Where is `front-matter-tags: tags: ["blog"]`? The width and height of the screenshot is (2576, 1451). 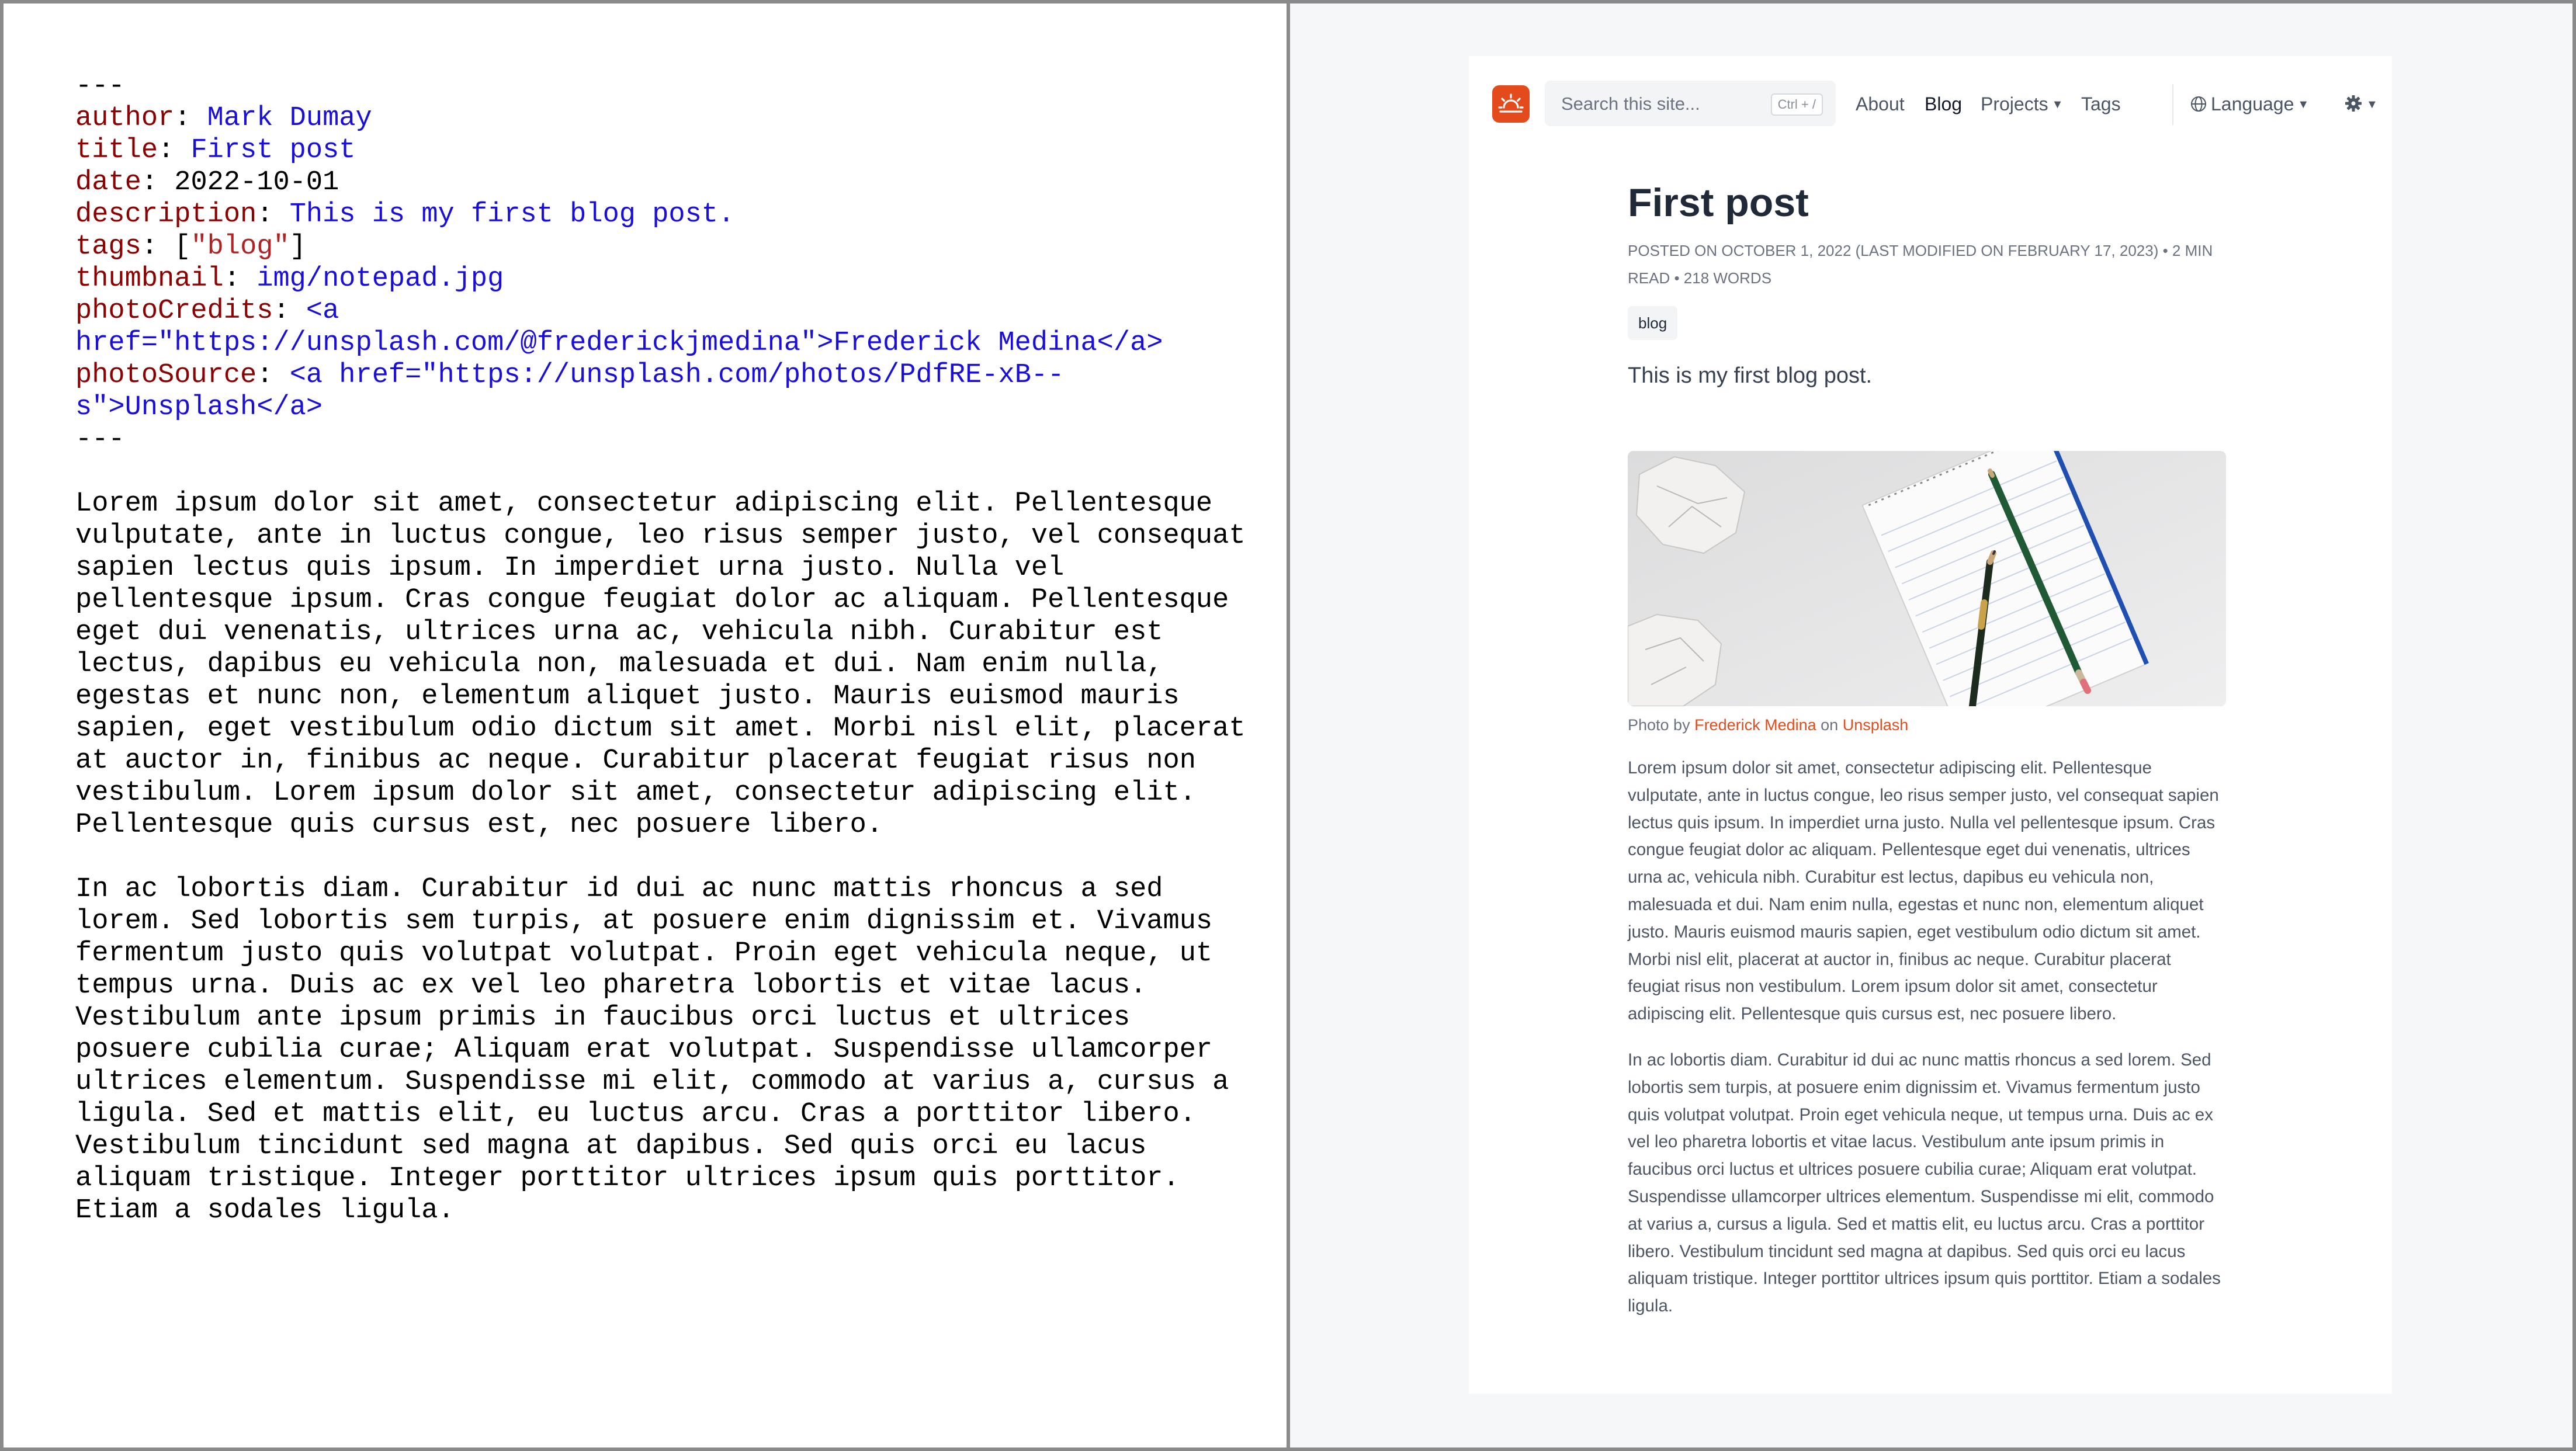 front-matter-tags: tags: ["blog"] is located at coordinates (190, 246).